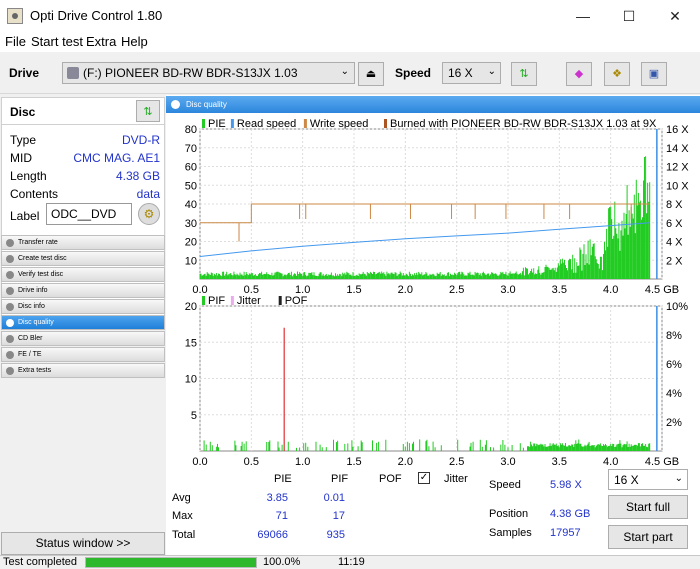  I want to click on menu-bar: File Start test Extra Help, so click(350, 42).